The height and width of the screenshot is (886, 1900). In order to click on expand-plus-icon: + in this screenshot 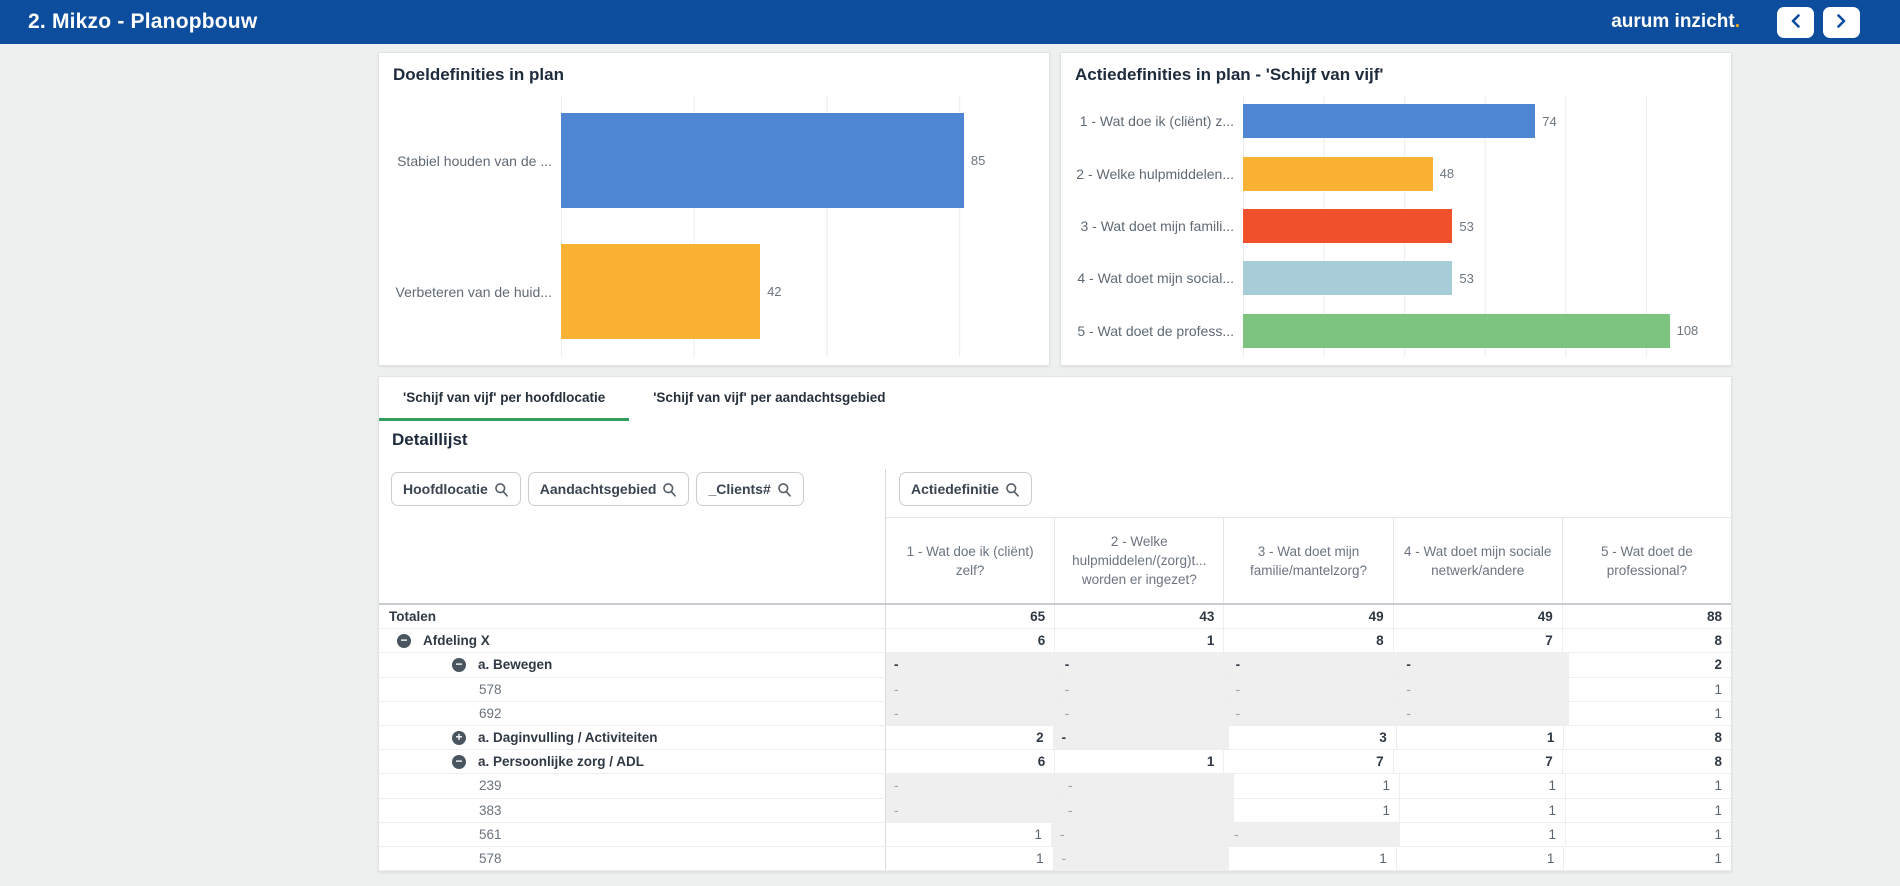, I will do `click(459, 737)`.